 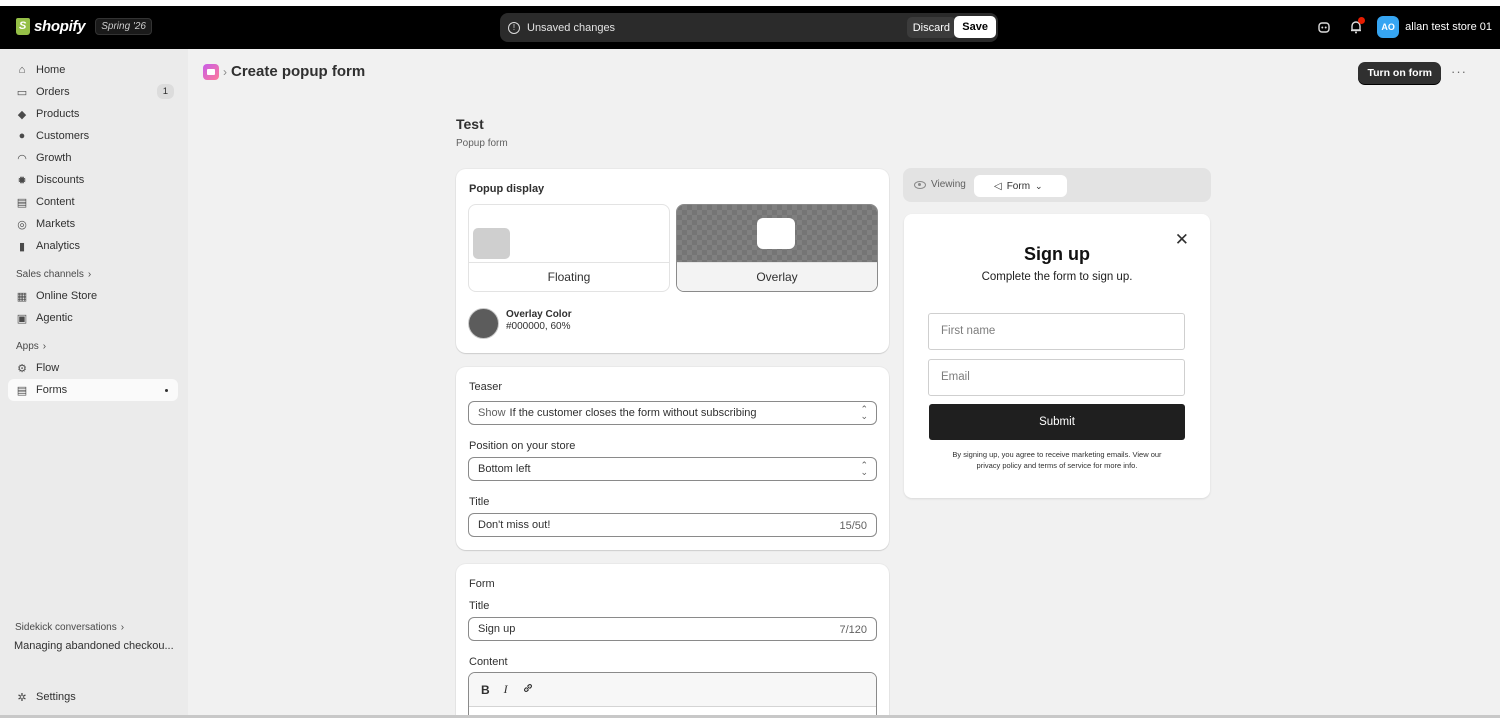 What do you see at coordinates (93, 92) in the screenshot?
I see `sidebar-item-orders: ▭ Orders 1` at bounding box center [93, 92].